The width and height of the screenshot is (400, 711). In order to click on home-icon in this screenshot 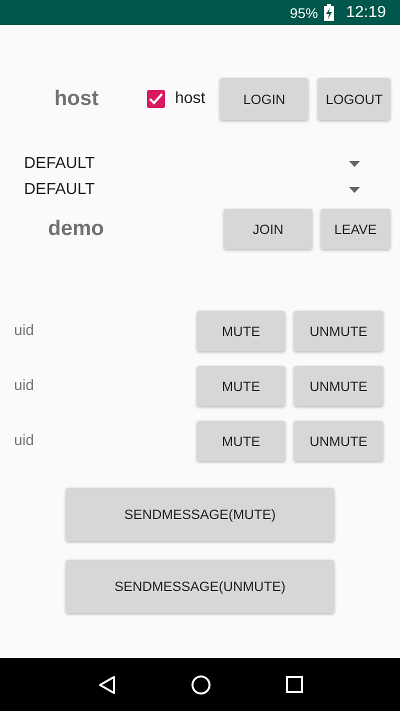, I will do `click(200, 684)`.